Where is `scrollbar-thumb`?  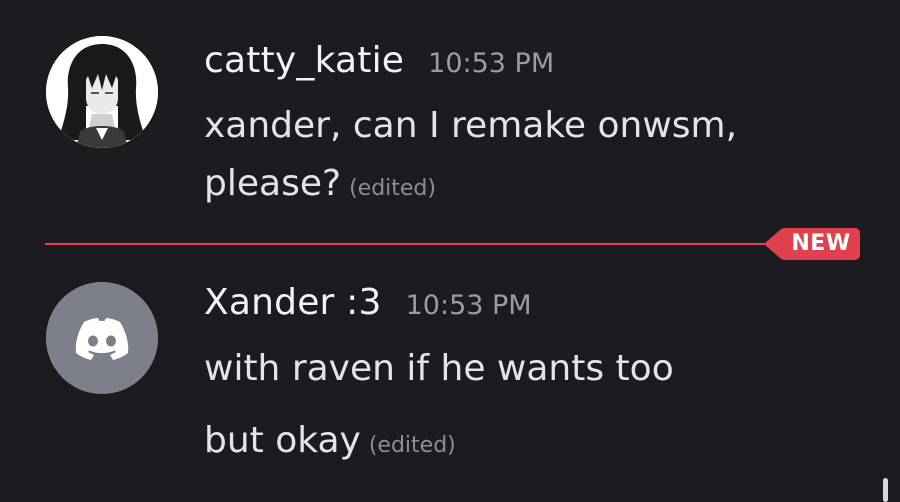 scrollbar-thumb is located at coordinates (885, 490).